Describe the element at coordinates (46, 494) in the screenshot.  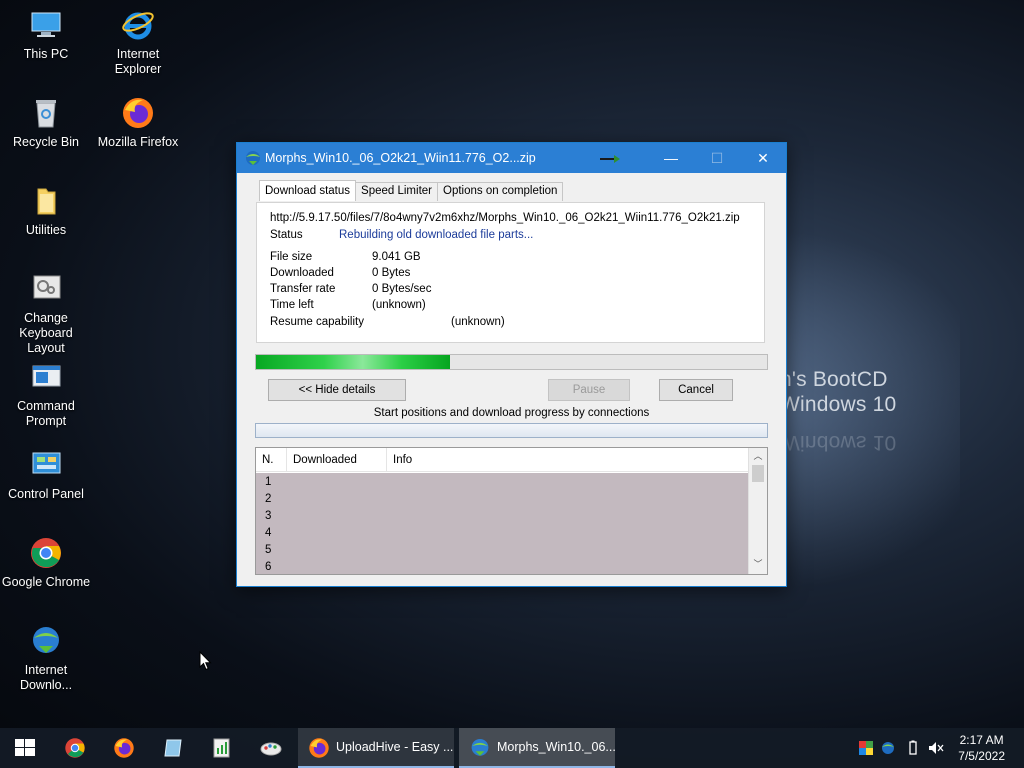
I see `desktop-icon-label: Control Panel` at that location.